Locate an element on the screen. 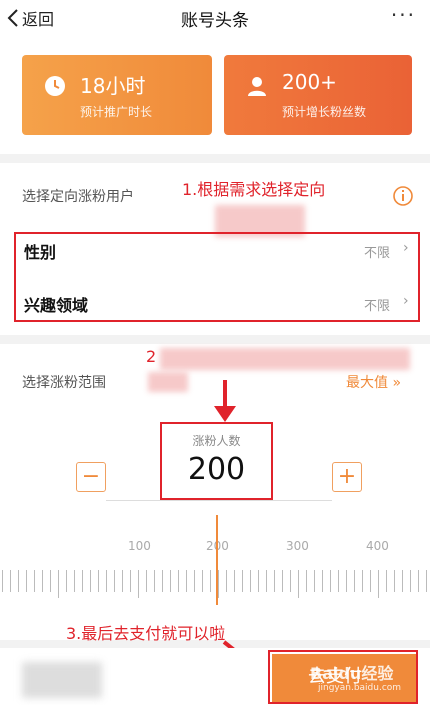 This screenshot has height=705, width=430. range-section-label: 选择涨粉范围 is located at coordinates (64, 383).